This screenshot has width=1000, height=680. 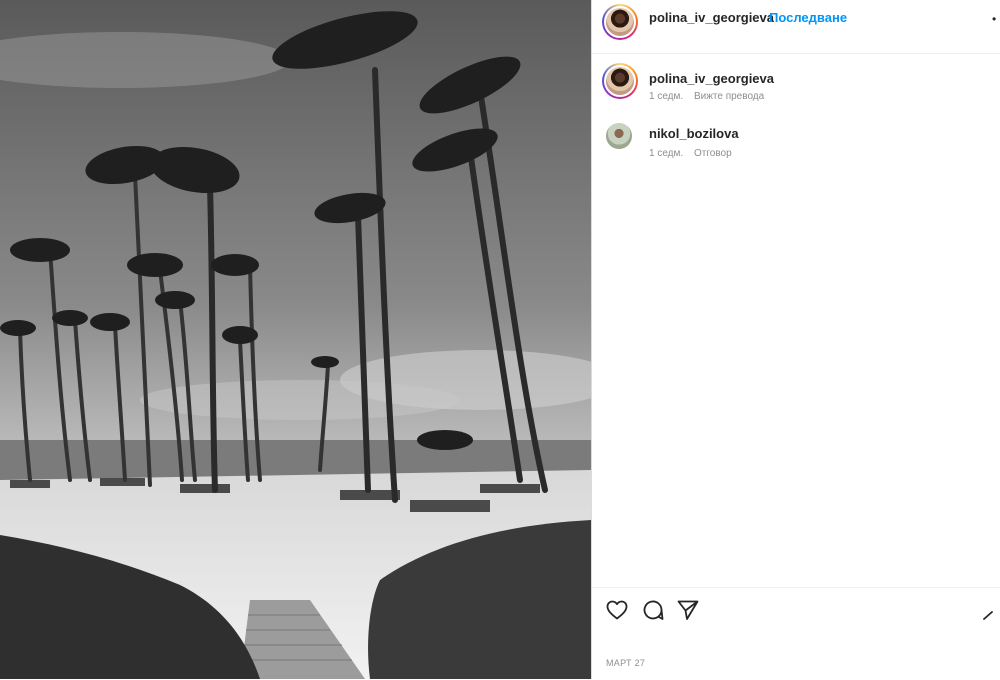 What do you see at coordinates (711, 78) in the screenshot?
I see `comment-username: polina_iv_georgieva` at bounding box center [711, 78].